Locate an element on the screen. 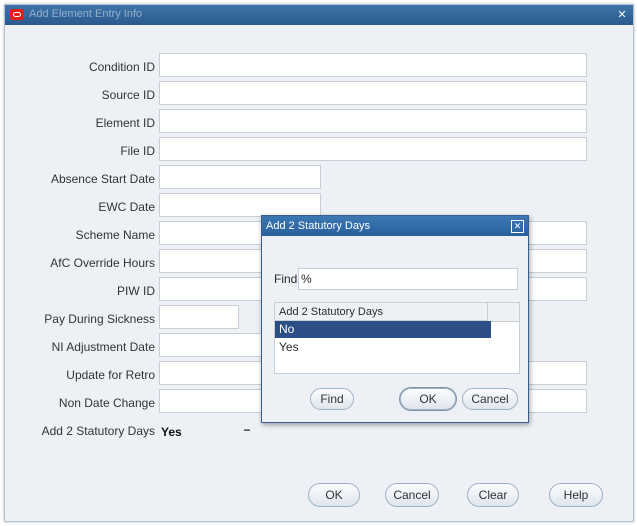  ok-button: OK is located at coordinates (334, 495).